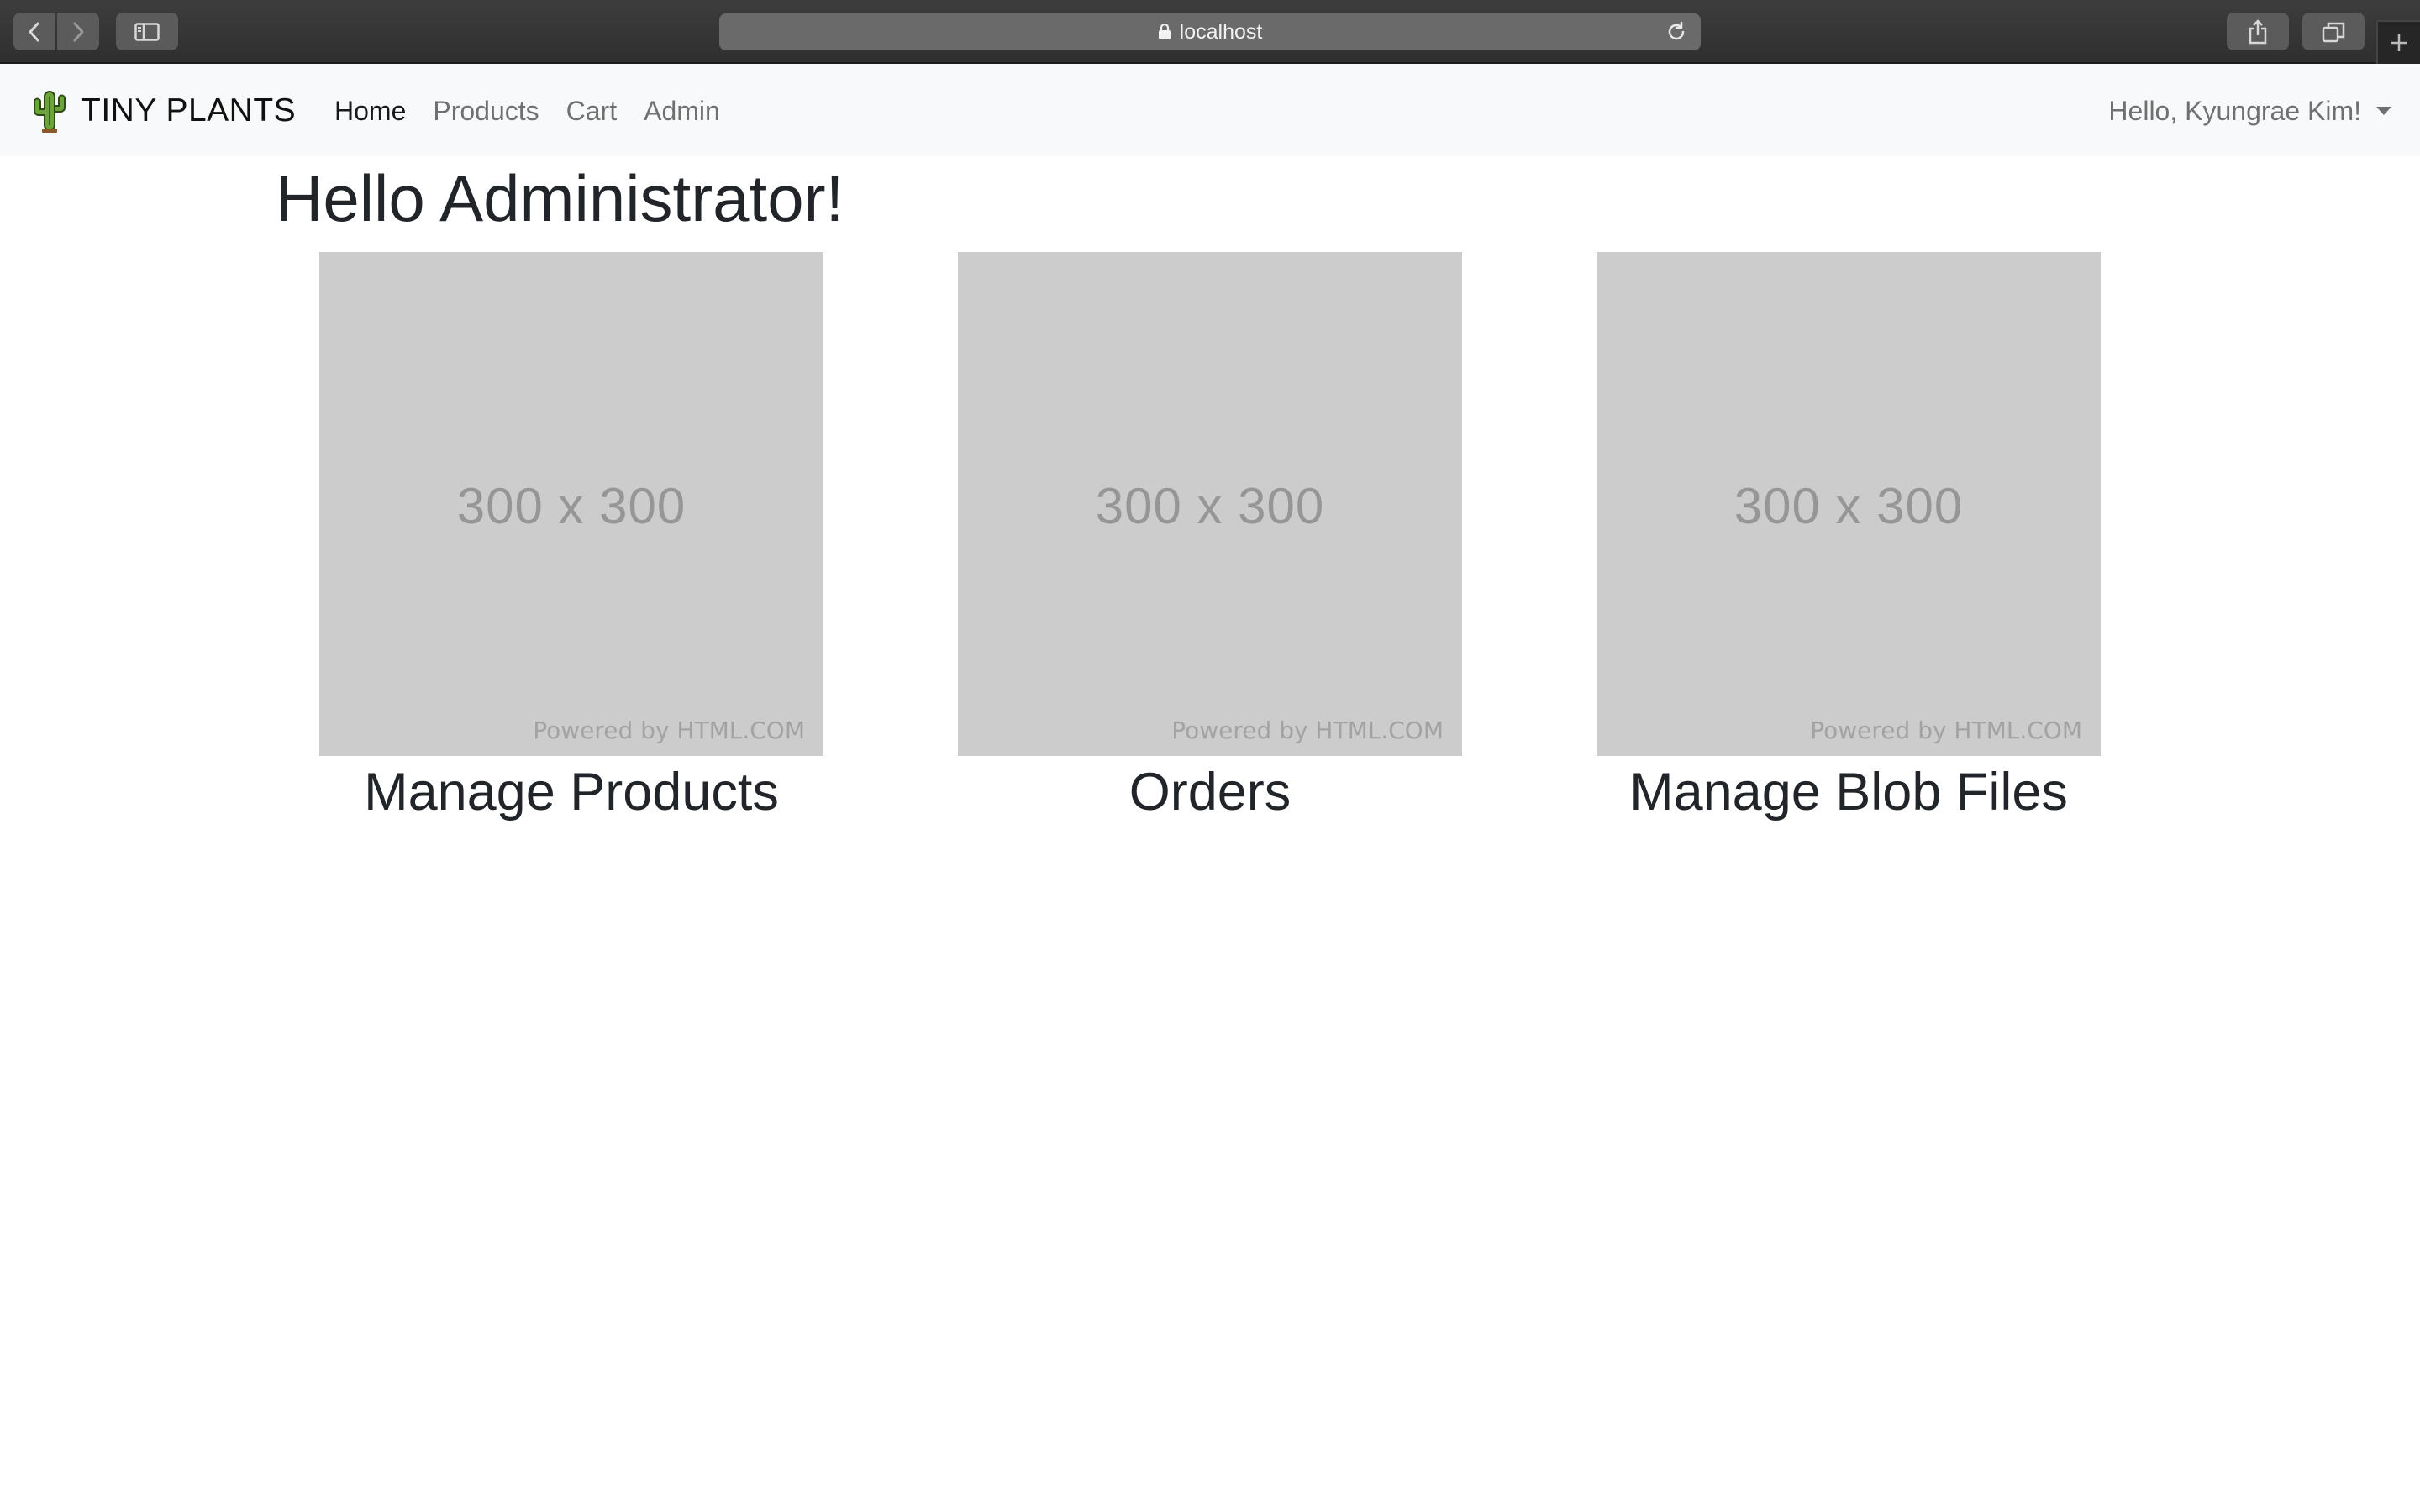 This screenshot has height=1512, width=2420. Describe the element at coordinates (370, 111) in the screenshot. I see `nav-home: Home` at that location.